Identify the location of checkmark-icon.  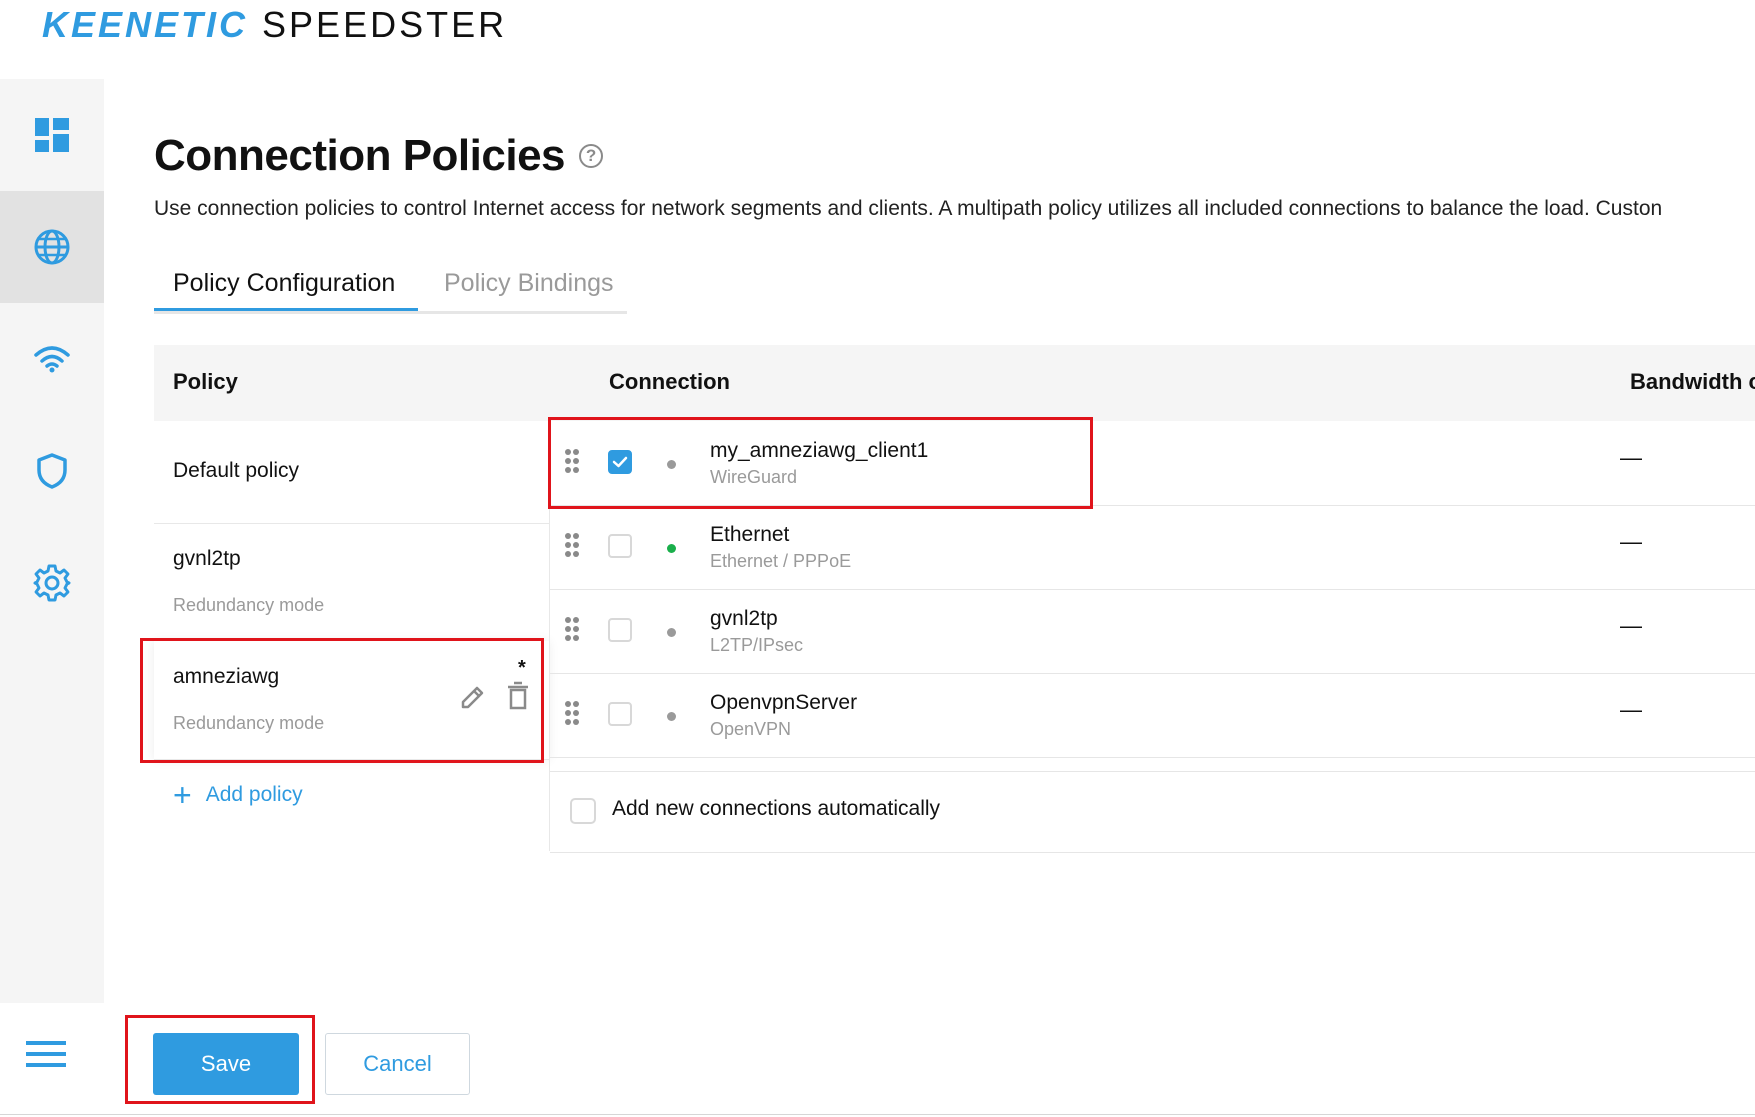
(620, 462).